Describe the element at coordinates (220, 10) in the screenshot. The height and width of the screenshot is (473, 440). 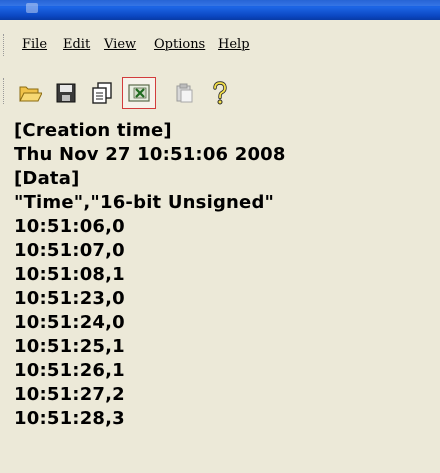
I see `title-bar` at that location.